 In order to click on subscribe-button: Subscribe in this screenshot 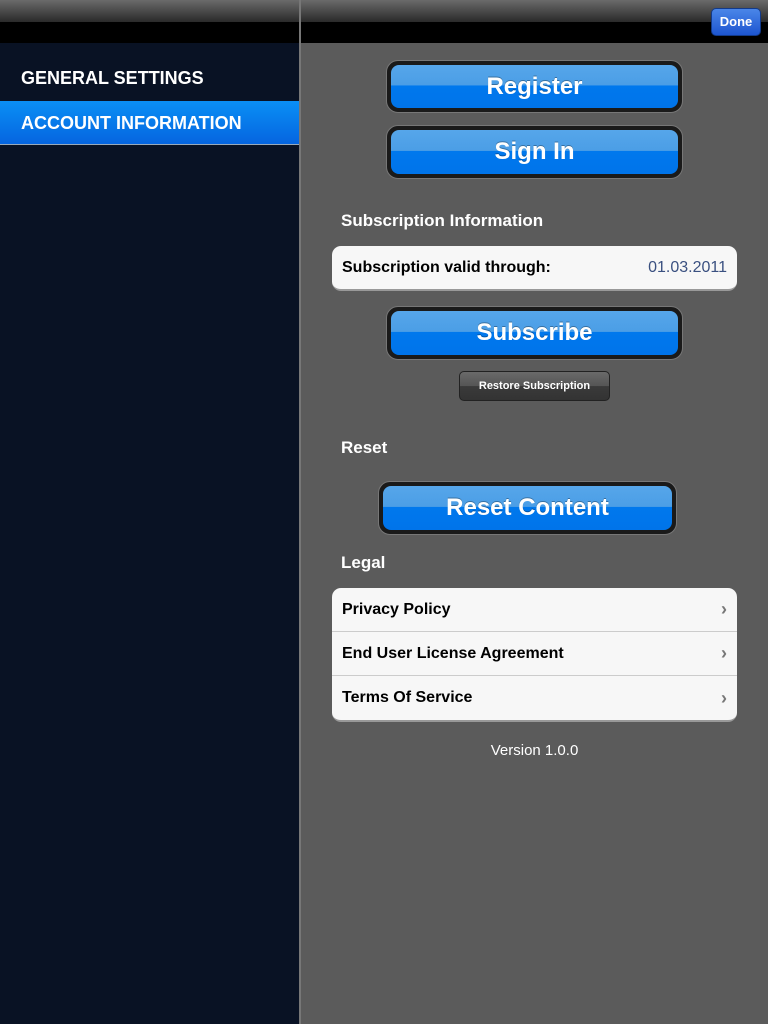, I will do `click(534, 333)`.